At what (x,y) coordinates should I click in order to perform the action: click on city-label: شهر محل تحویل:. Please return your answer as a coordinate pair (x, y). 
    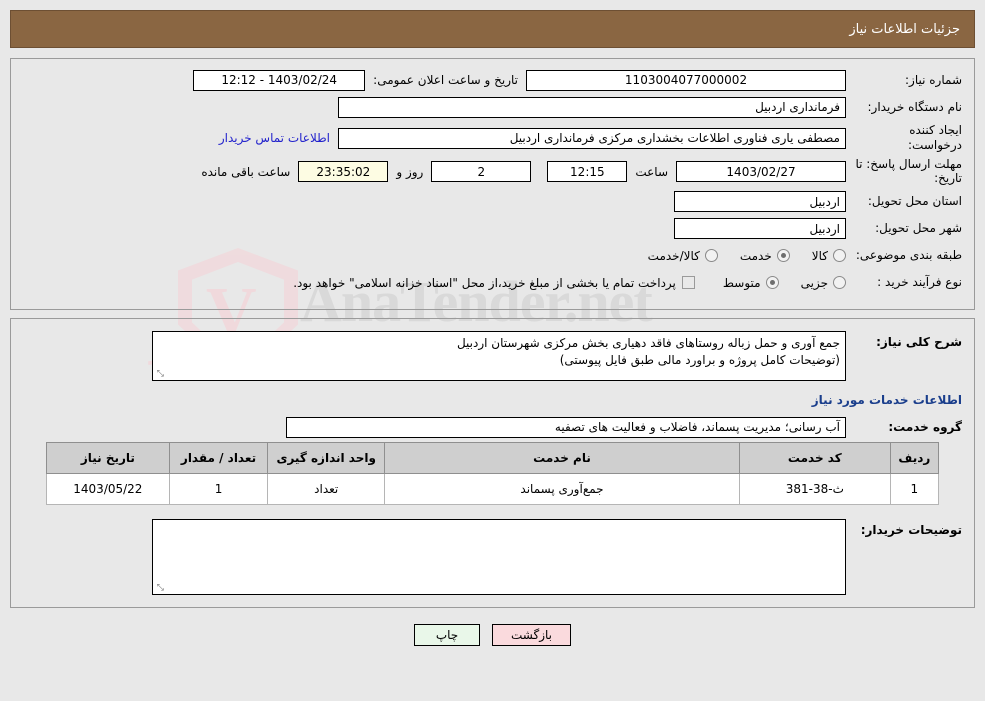
    Looking at the image, I should click on (918, 228).